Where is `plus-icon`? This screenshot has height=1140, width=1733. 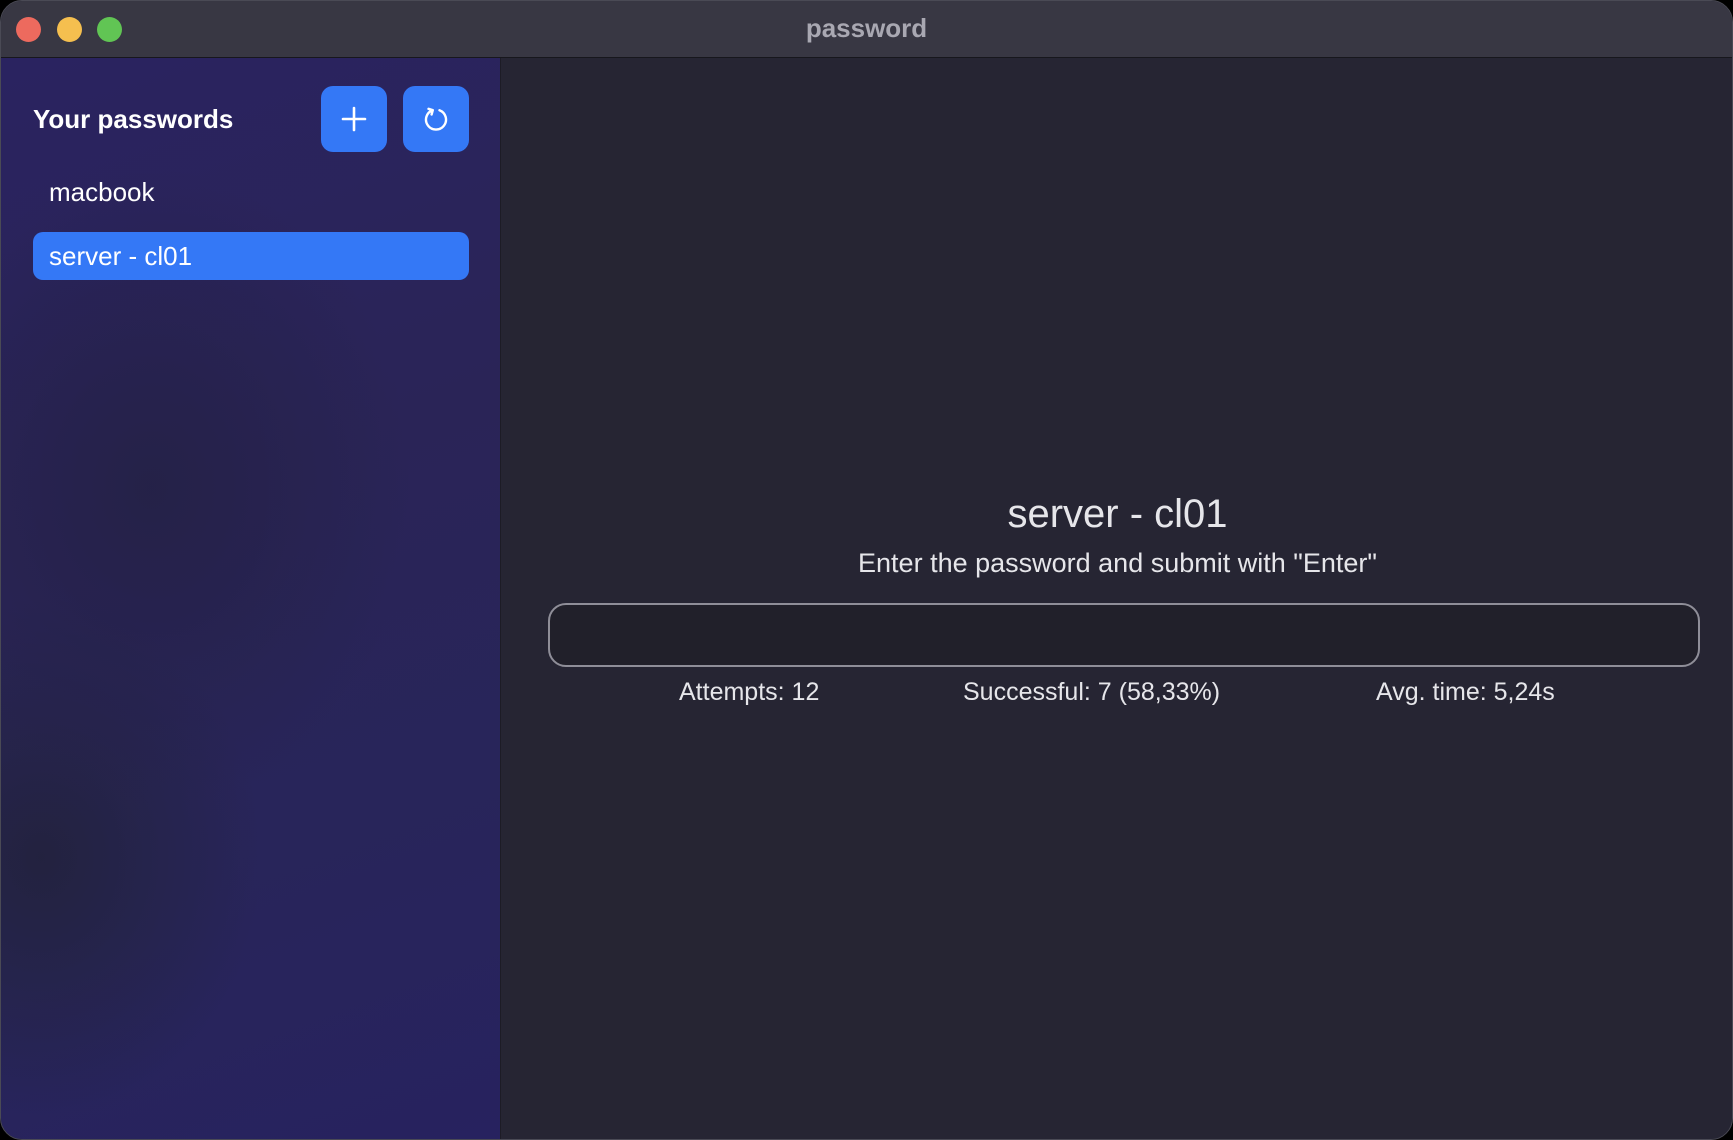 plus-icon is located at coordinates (354, 119).